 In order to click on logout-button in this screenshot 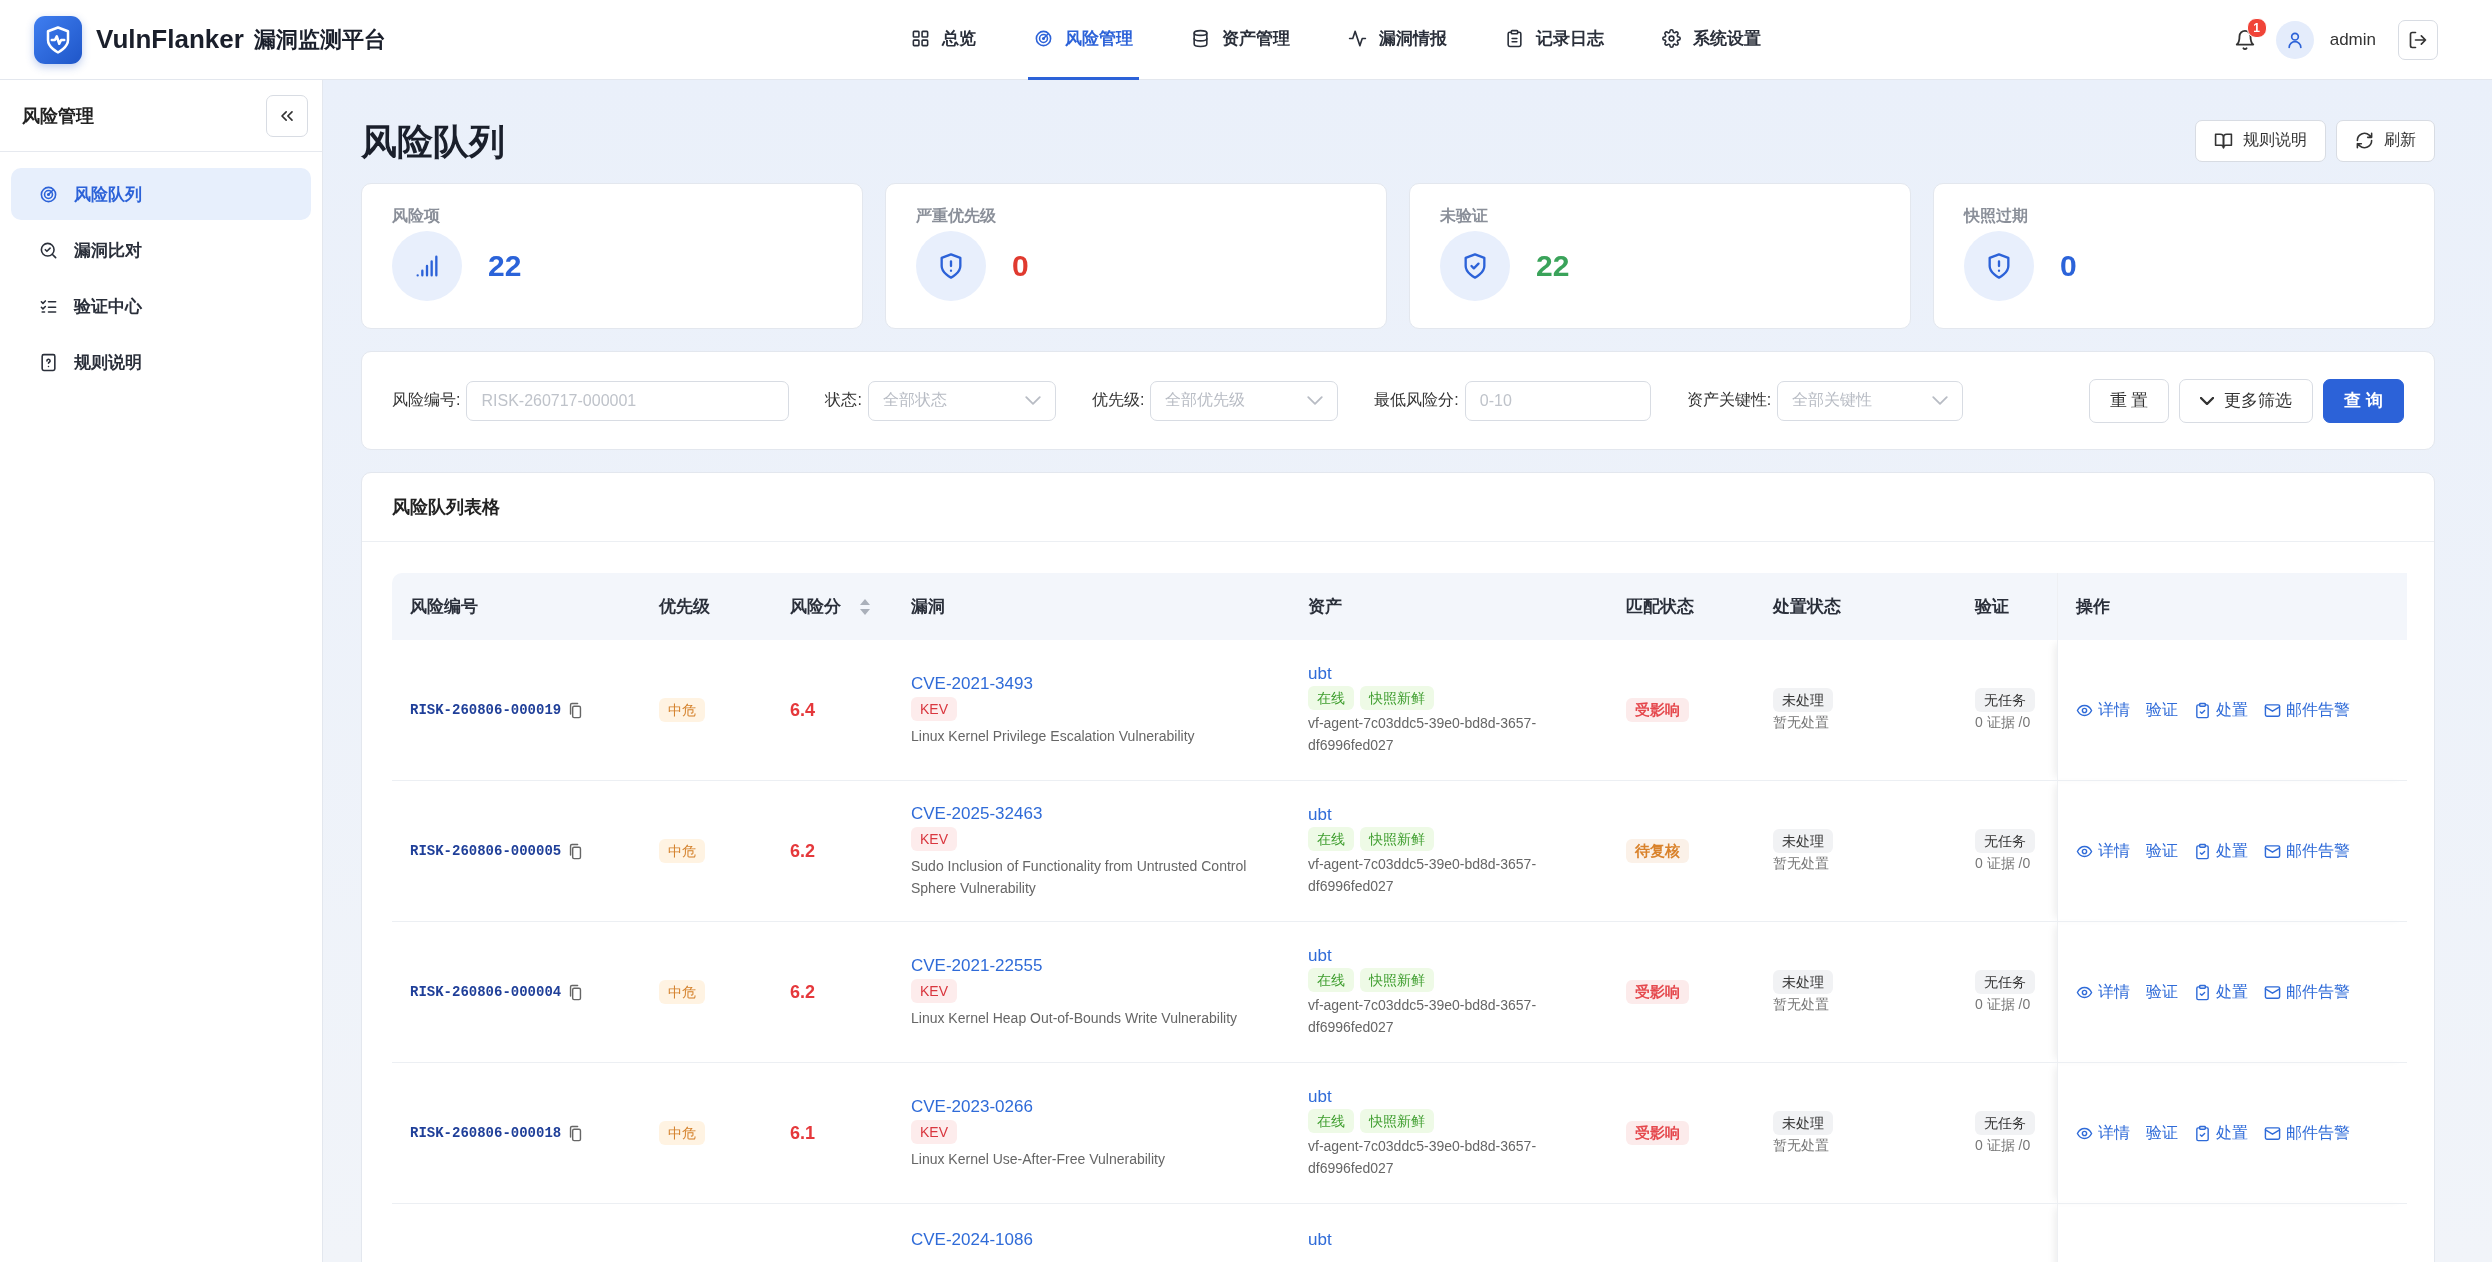, I will do `click(2418, 39)`.